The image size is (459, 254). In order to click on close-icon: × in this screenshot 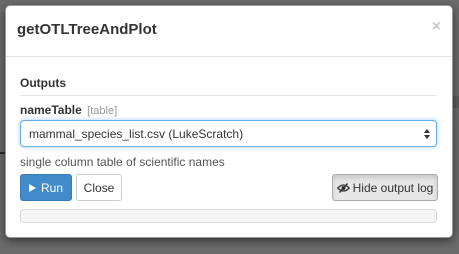, I will do `click(436, 27)`.